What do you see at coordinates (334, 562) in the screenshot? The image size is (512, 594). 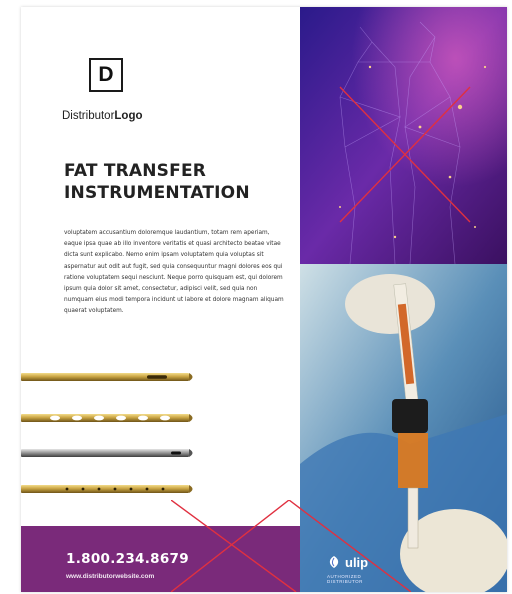 I see `tulip-icon` at bounding box center [334, 562].